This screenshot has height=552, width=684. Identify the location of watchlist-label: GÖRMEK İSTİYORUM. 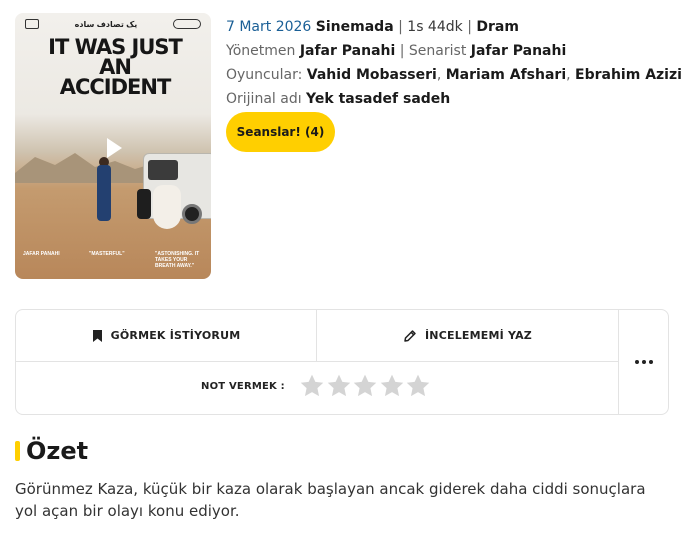
(175, 335).